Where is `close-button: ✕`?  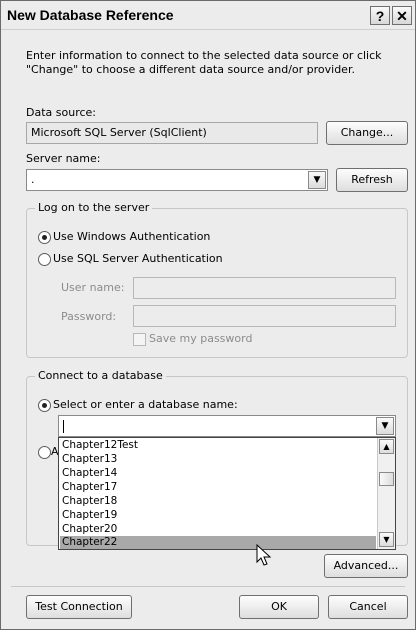
close-button: ✕ is located at coordinates (402, 15).